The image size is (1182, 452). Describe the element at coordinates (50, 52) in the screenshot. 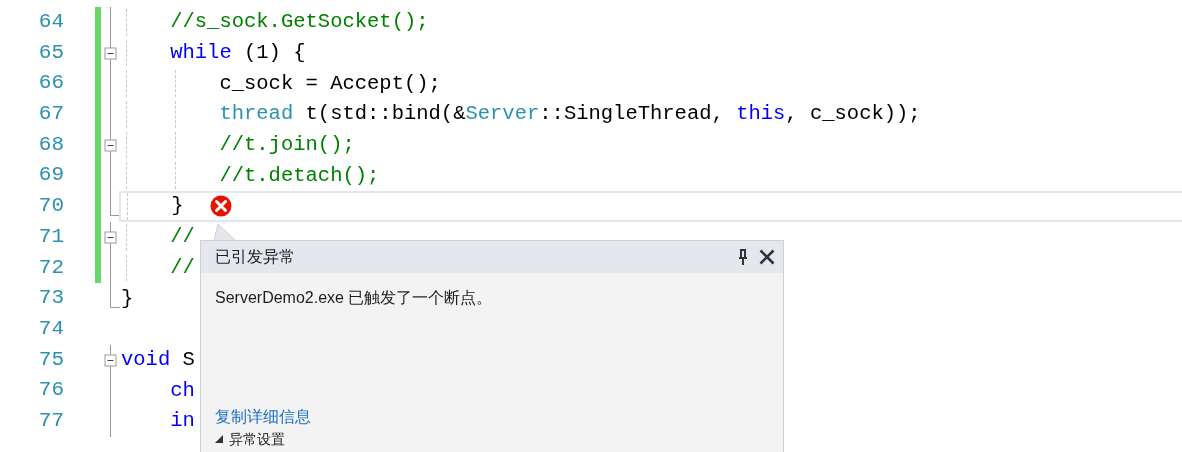

I see `line-number: 65` at that location.